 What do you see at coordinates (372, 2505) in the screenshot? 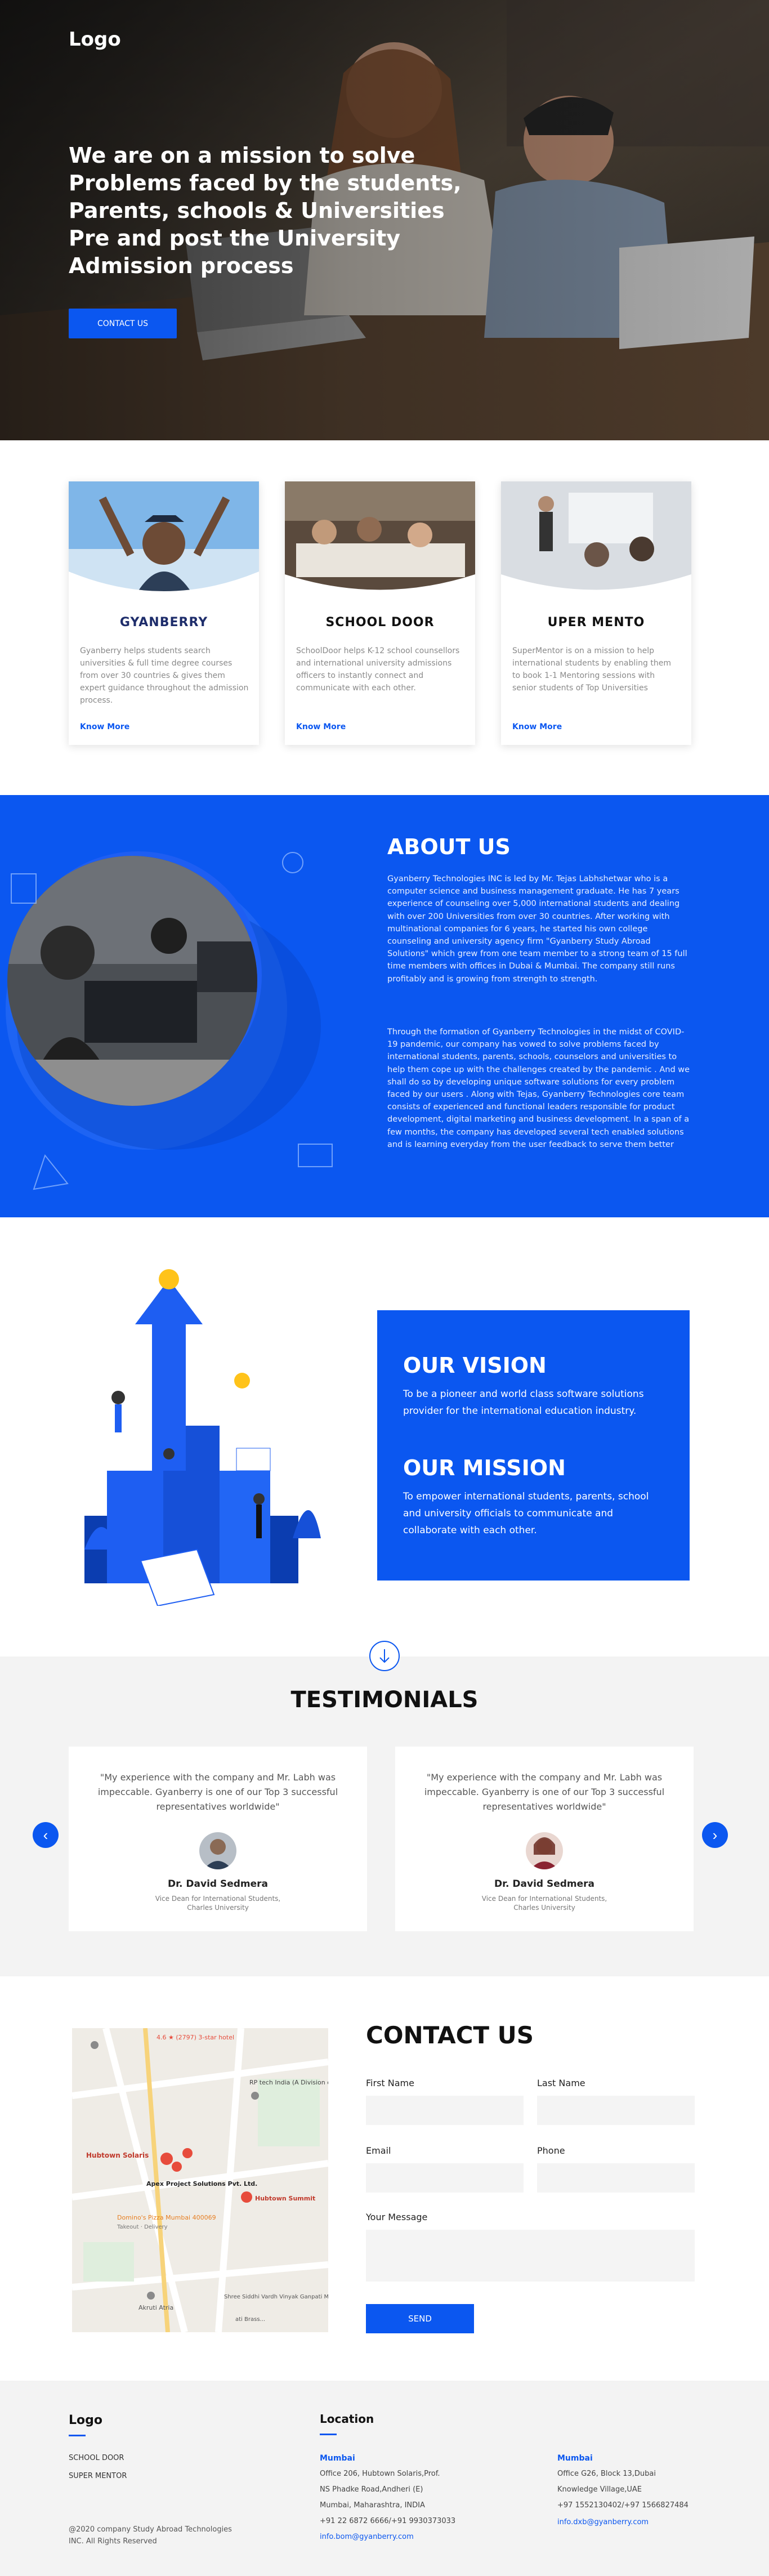
I see `address-line: Mumbai, Maharashtra, INDIA` at bounding box center [372, 2505].